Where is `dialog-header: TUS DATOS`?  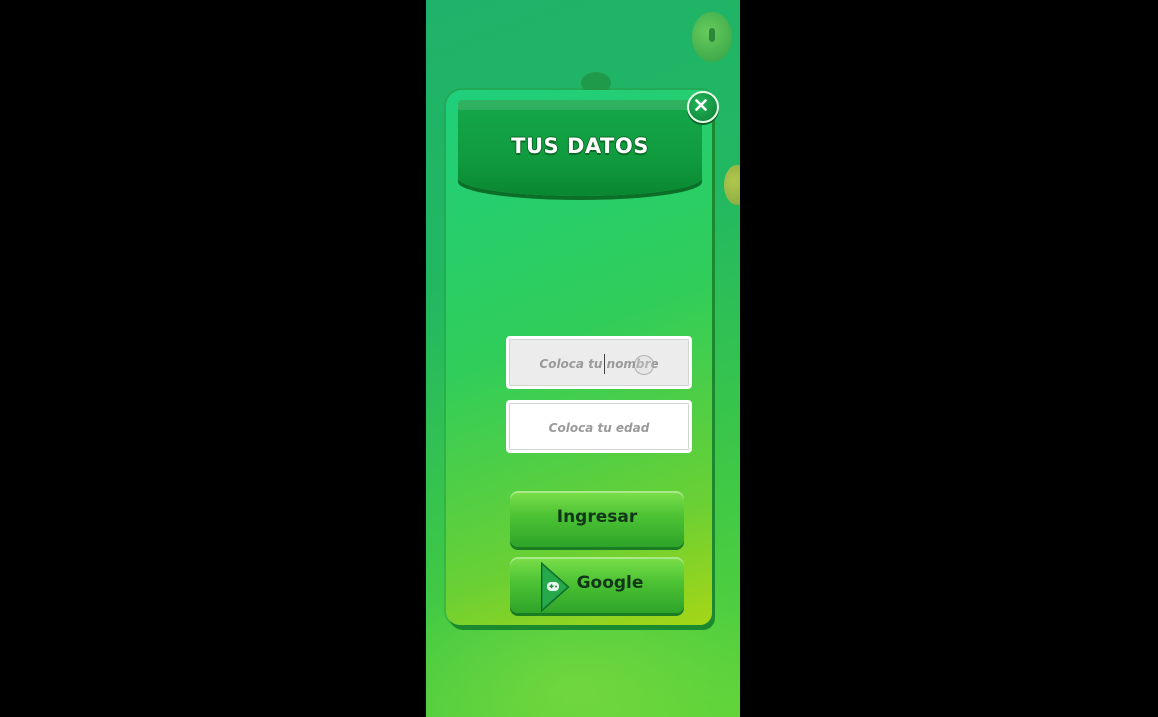 dialog-header: TUS DATOS is located at coordinates (580, 148).